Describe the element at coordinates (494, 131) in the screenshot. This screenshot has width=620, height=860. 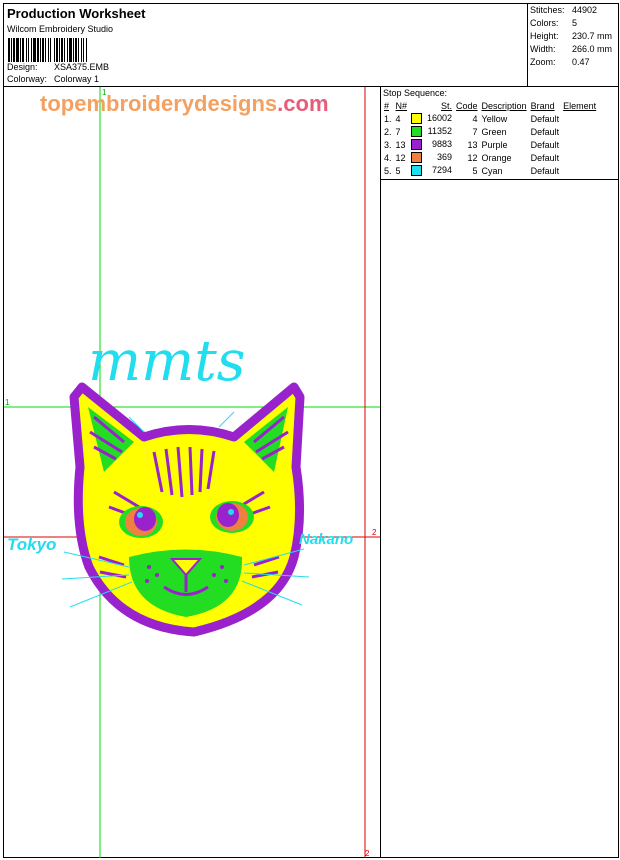
I see `stop-description: Green` at that location.